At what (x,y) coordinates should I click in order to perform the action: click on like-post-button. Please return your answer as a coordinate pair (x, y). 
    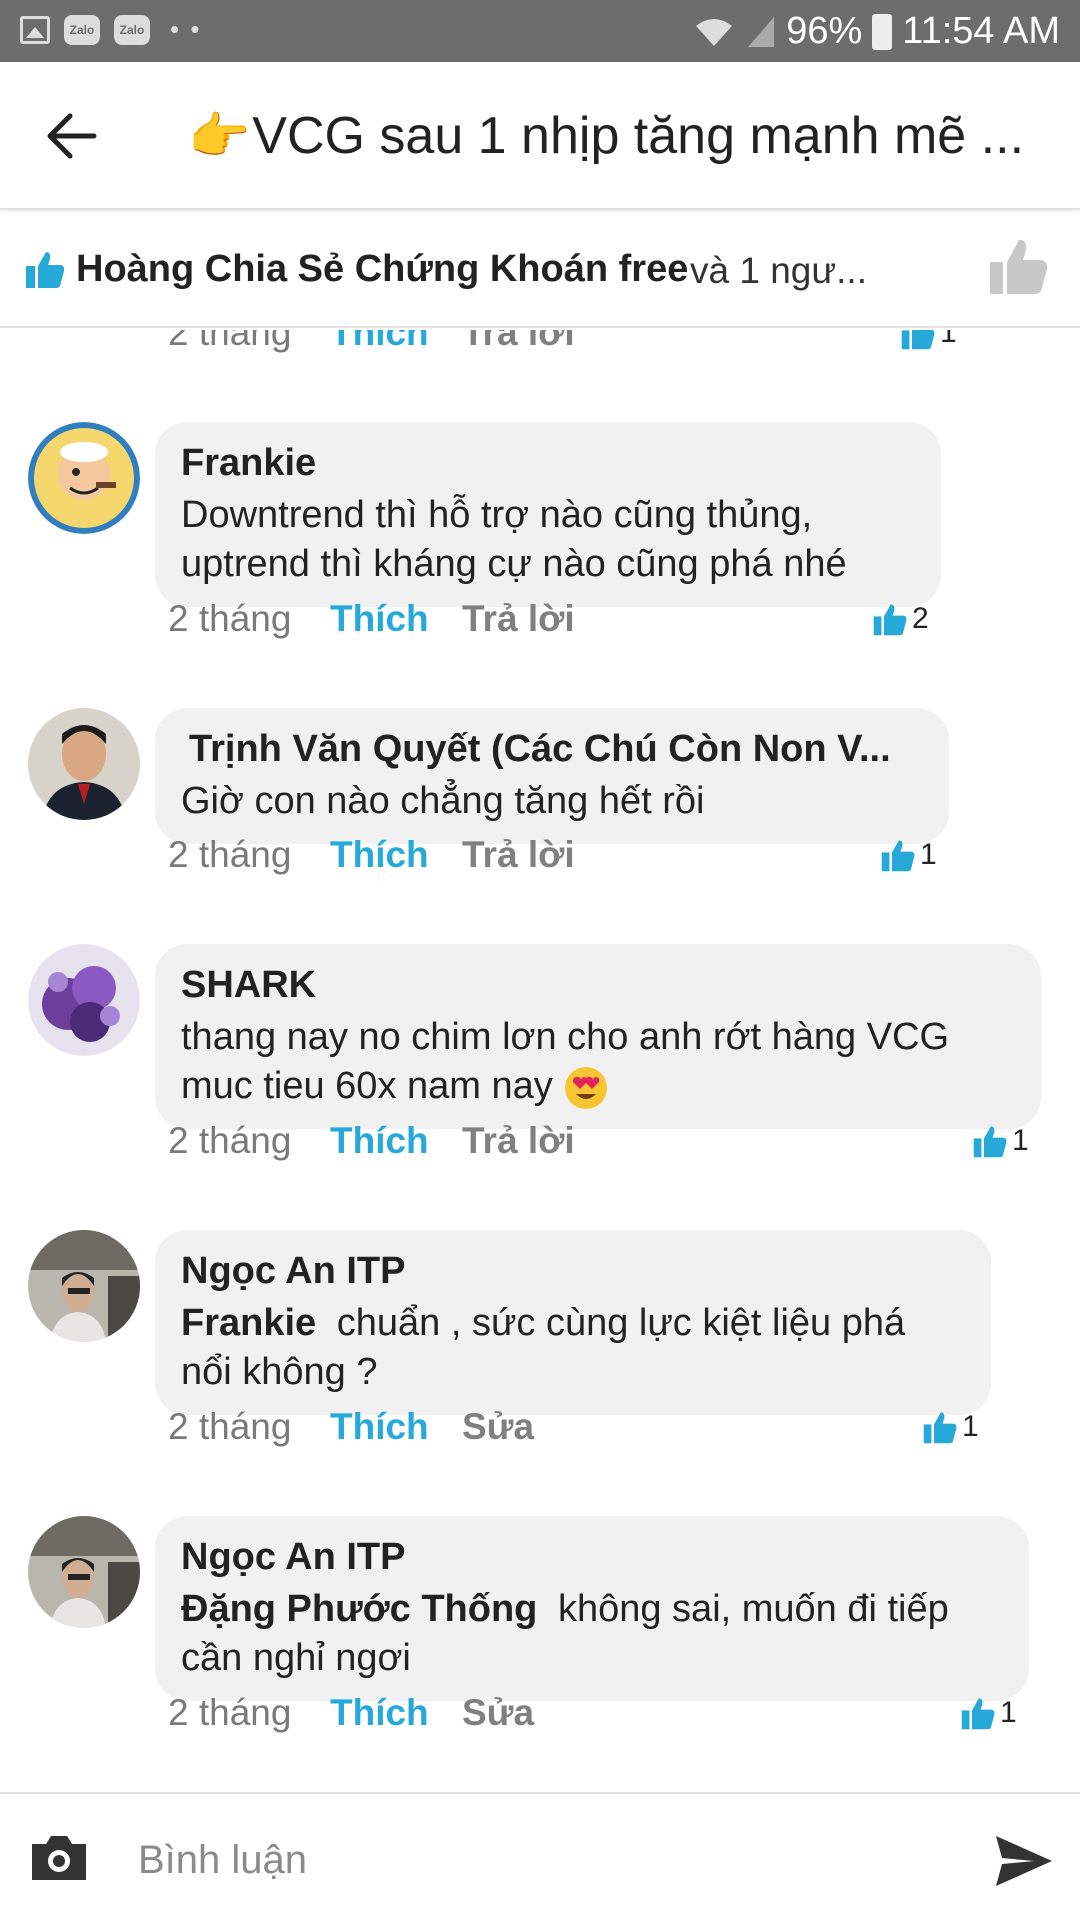
    Looking at the image, I should click on (1019, 267).